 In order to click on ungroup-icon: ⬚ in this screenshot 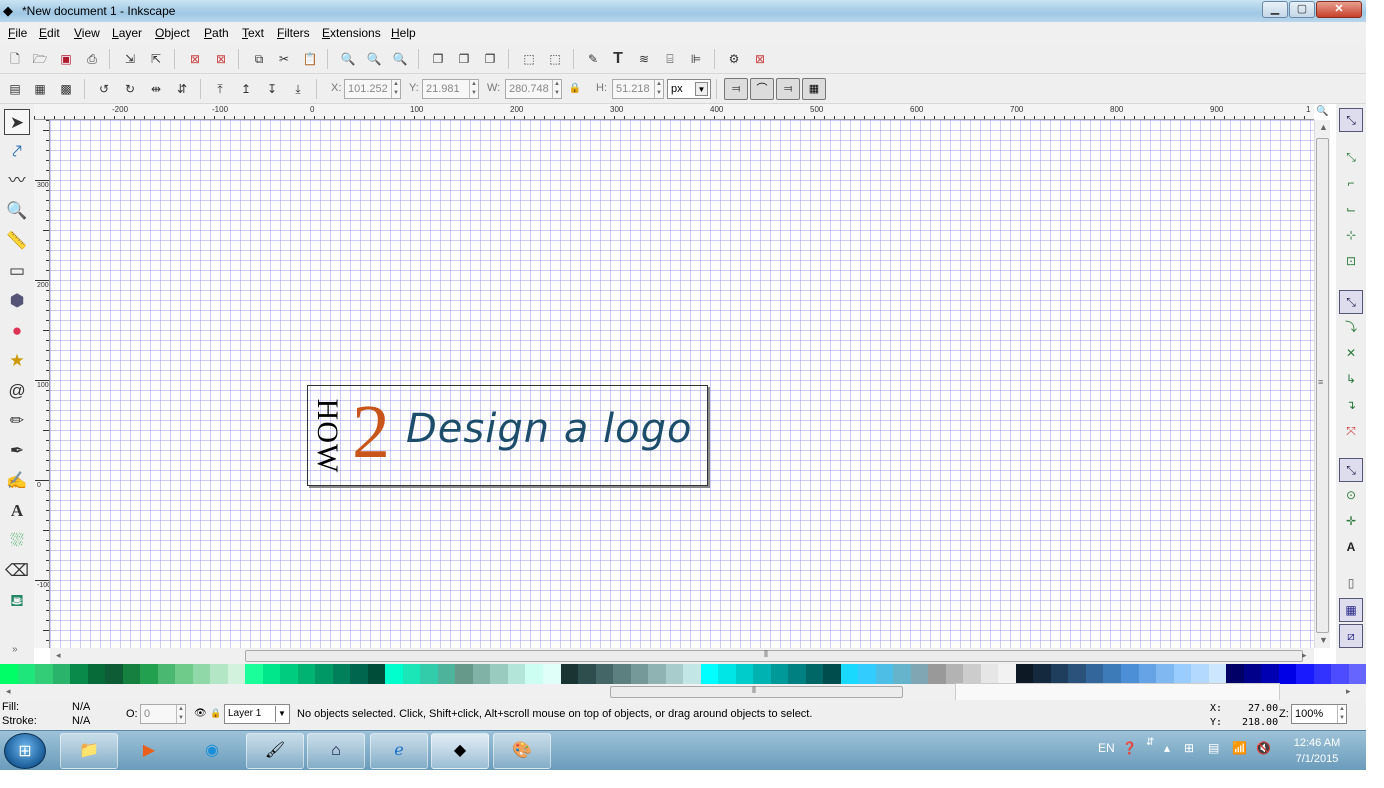, I will do `click(555, 59)`.